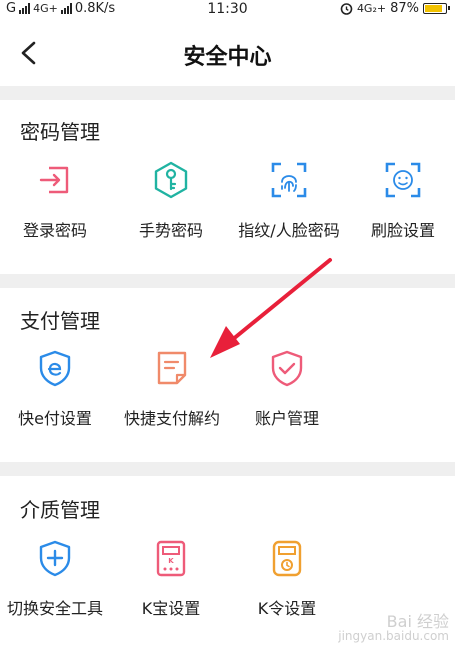  I want to click on annotation-arrow, so click(271, 308).